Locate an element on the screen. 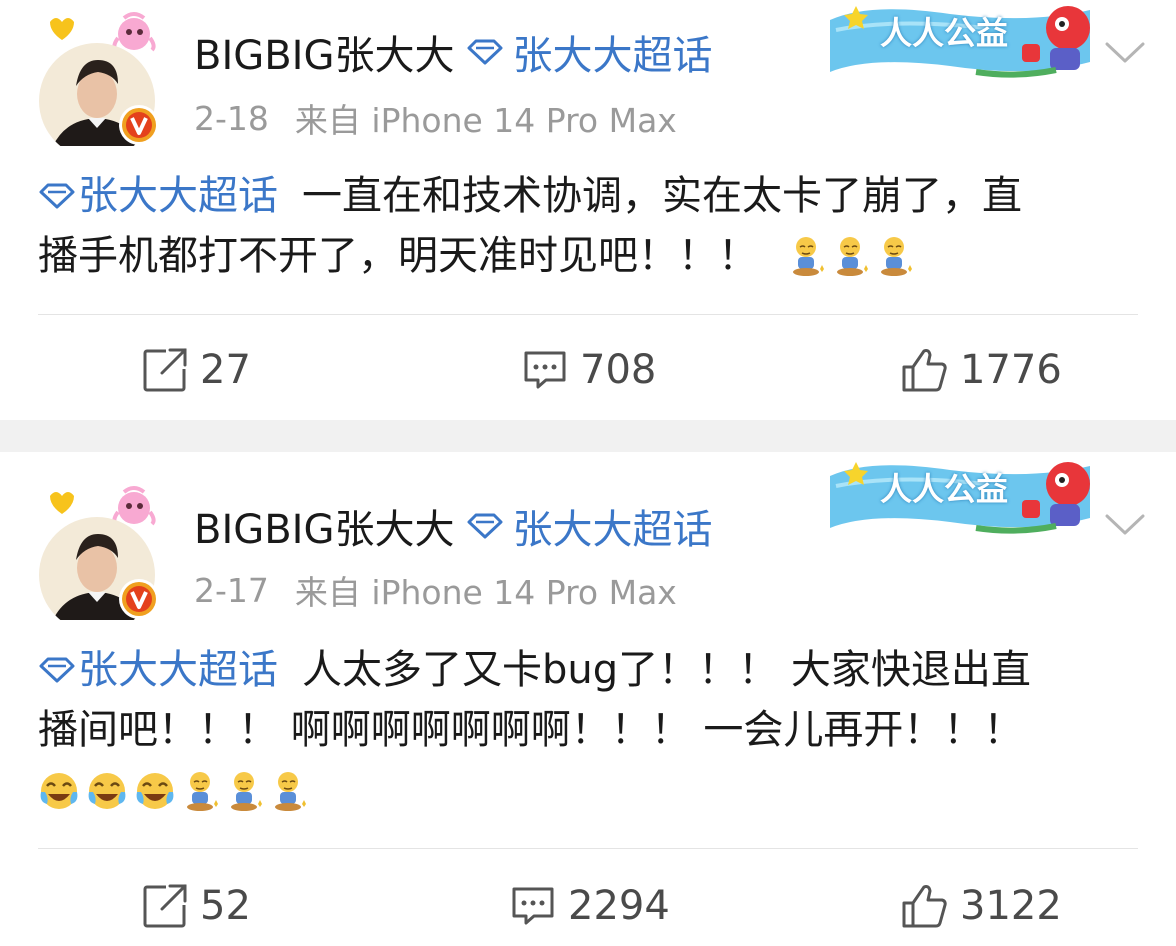  post-text: 播间吧！！！ 啊啊啊啊啊啊啊！！！ 一会儿再开！！！ is located at coordinates (531, 730).